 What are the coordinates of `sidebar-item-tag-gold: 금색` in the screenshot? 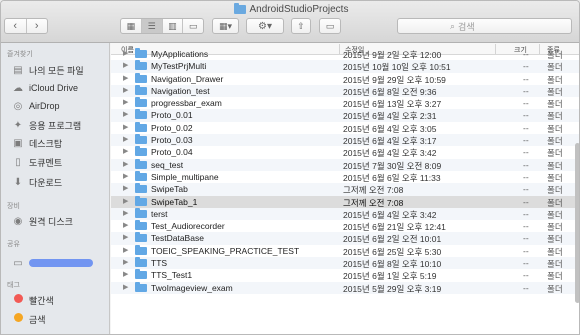 It's located at (29, 319).